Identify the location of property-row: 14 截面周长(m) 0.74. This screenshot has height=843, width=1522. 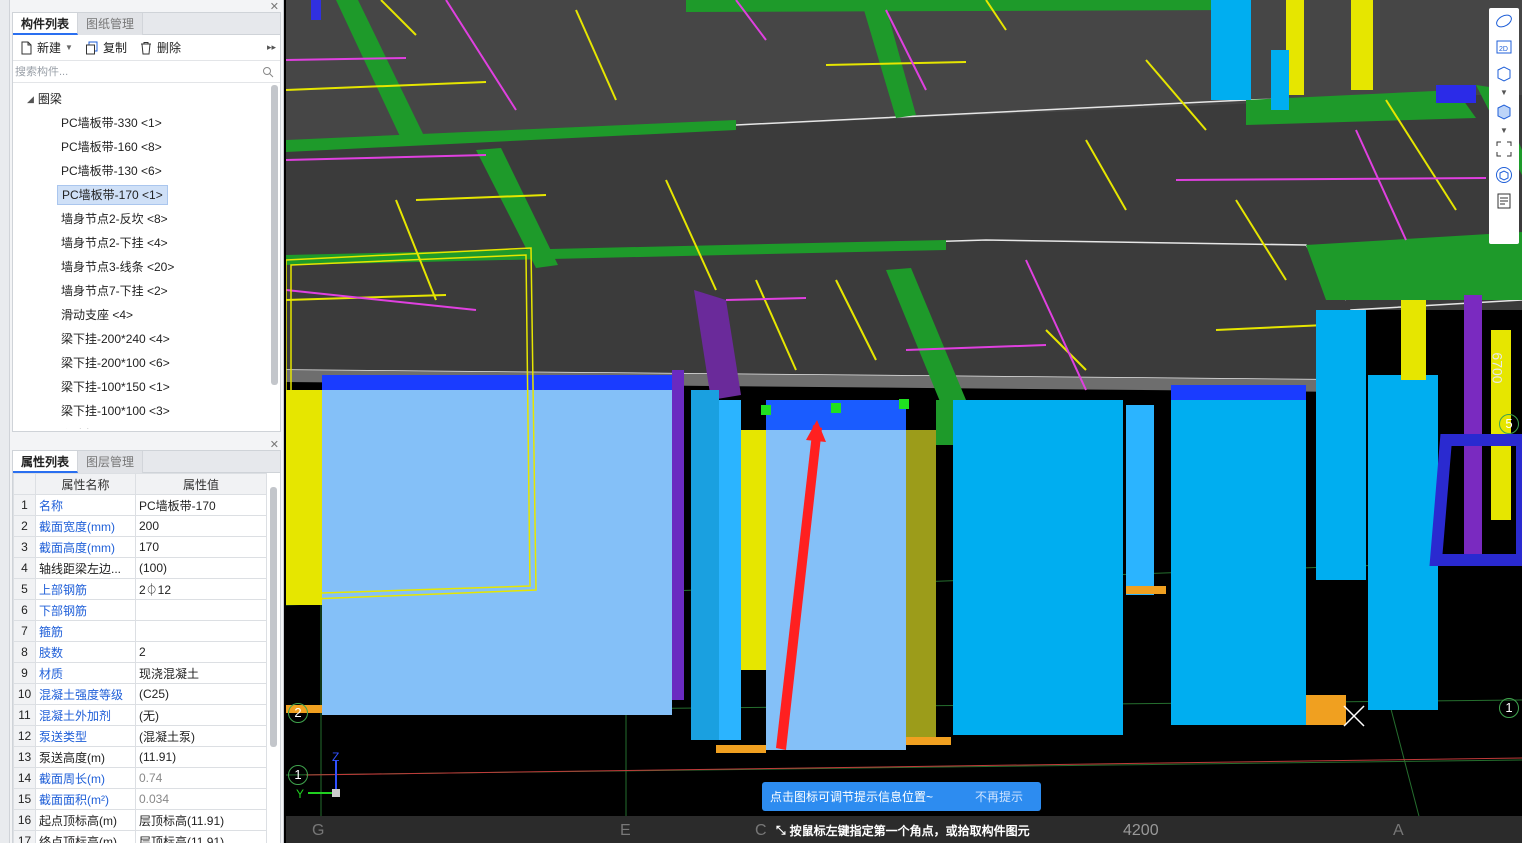
(140, 778).